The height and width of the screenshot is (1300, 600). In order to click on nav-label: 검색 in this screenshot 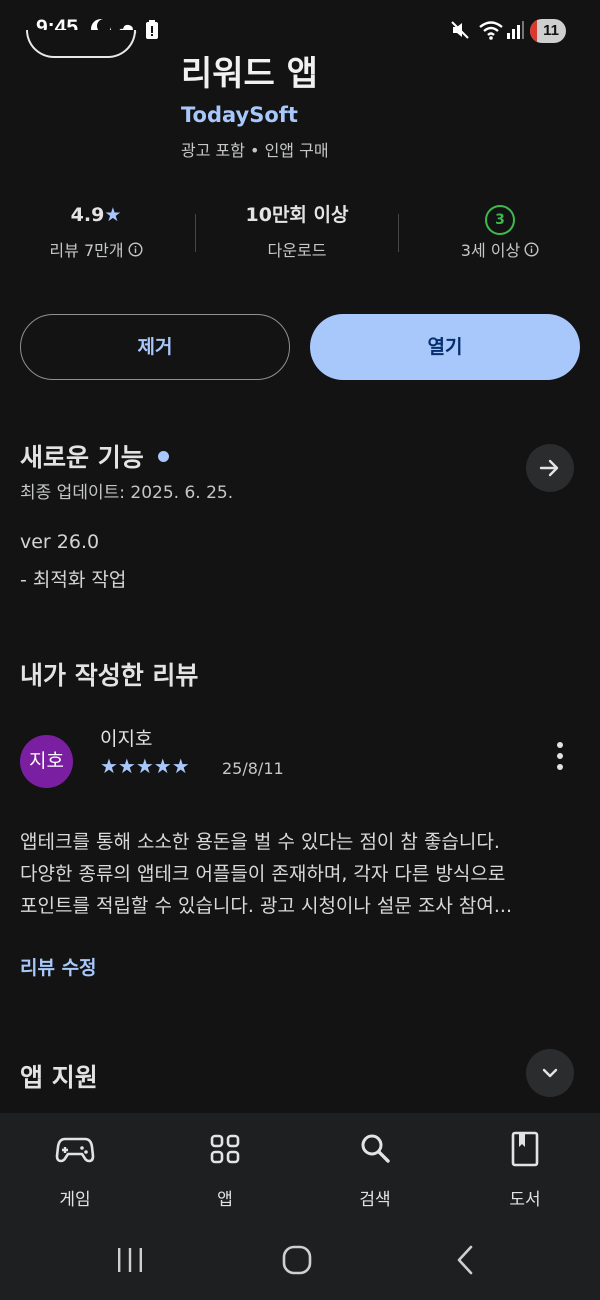, I will do `click(375, 1200)`.